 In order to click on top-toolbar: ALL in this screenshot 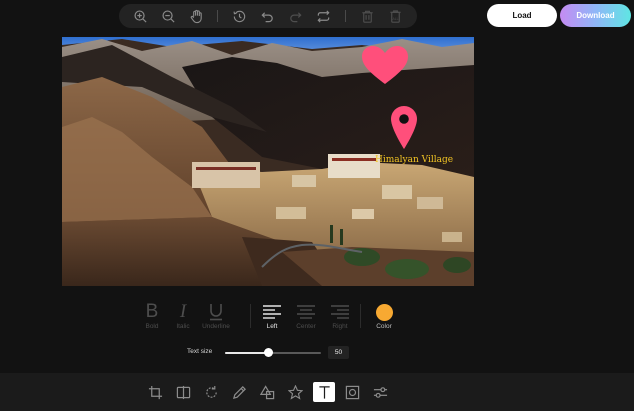, I will do `click(268, 16)`.